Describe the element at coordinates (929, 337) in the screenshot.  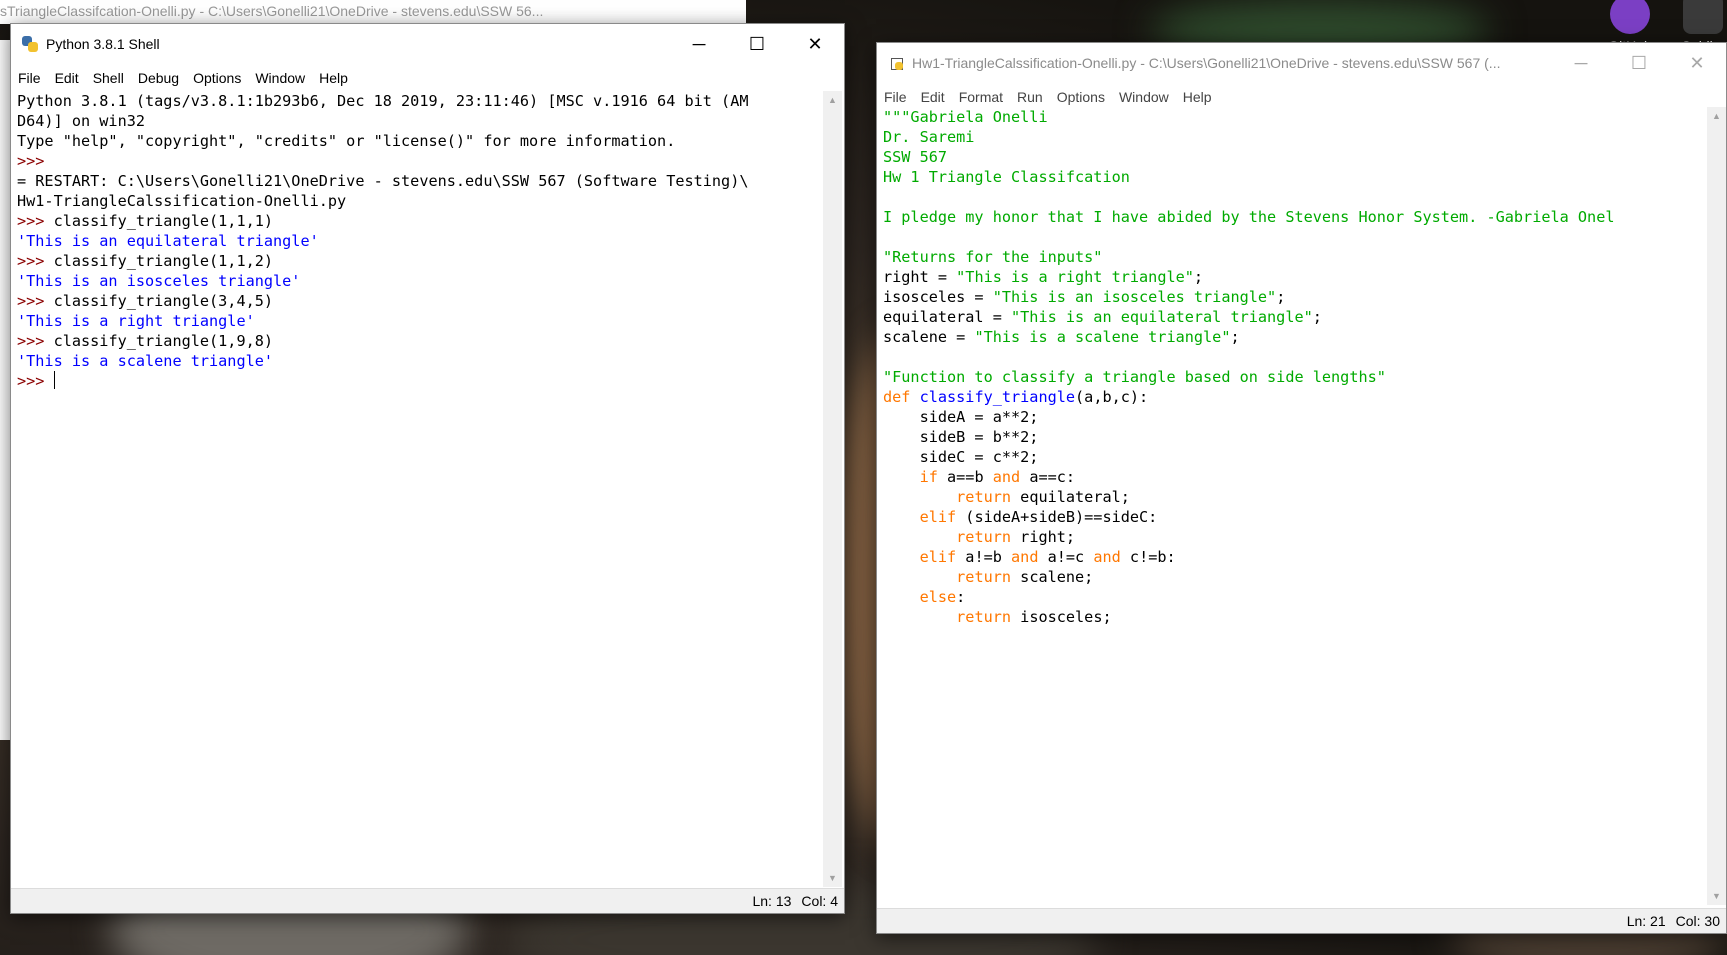
I see `code-token: scalene =` at that location.